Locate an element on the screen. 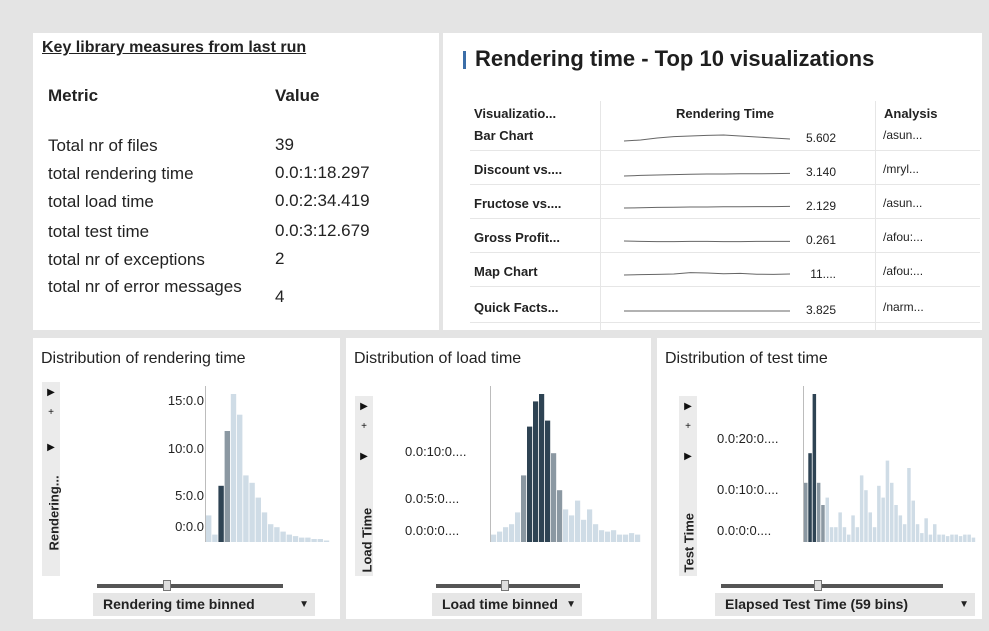 The width and height of the screenshot is (989, 631). y-axis-title: Test Time is located at coordinates (689, 532).